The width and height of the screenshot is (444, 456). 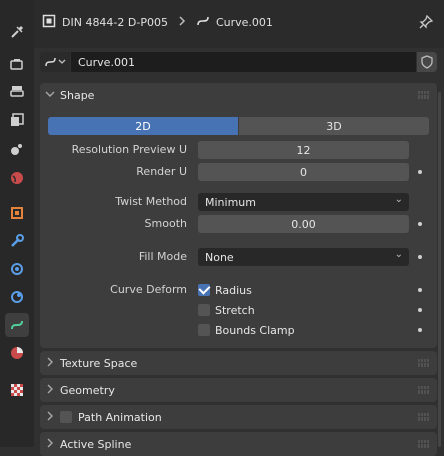 I want to click on datablock-name-field: Curve.001, so click(x=243, y=62).